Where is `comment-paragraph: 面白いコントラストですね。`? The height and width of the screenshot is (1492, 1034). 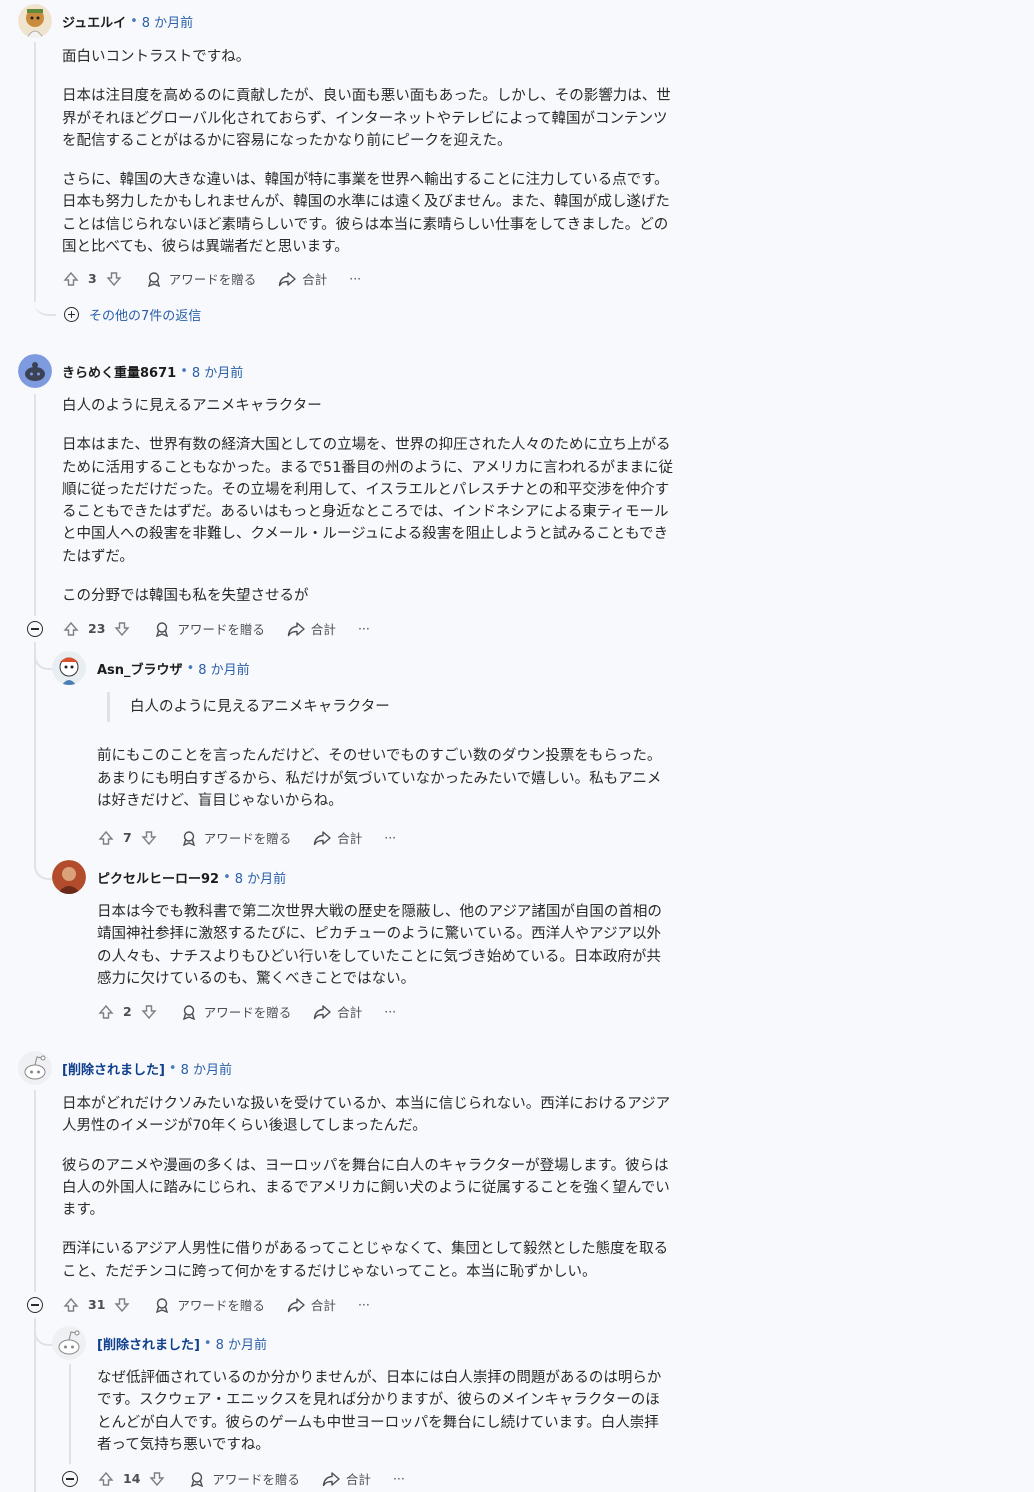 comment-paragraph: 面白いコントラストですね。 is located at coordinates (156, 57).